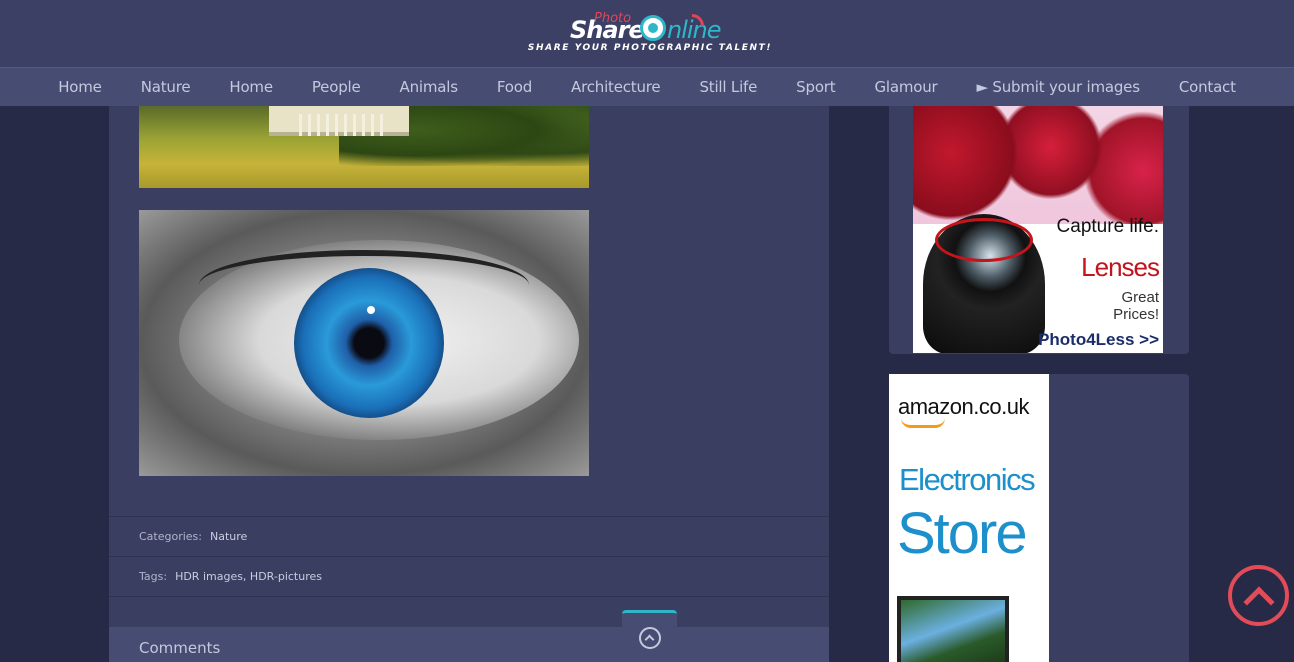  Describe the element at coordinates (371, 310) in the screenshot. I see `eye-photo-glint` at that location.